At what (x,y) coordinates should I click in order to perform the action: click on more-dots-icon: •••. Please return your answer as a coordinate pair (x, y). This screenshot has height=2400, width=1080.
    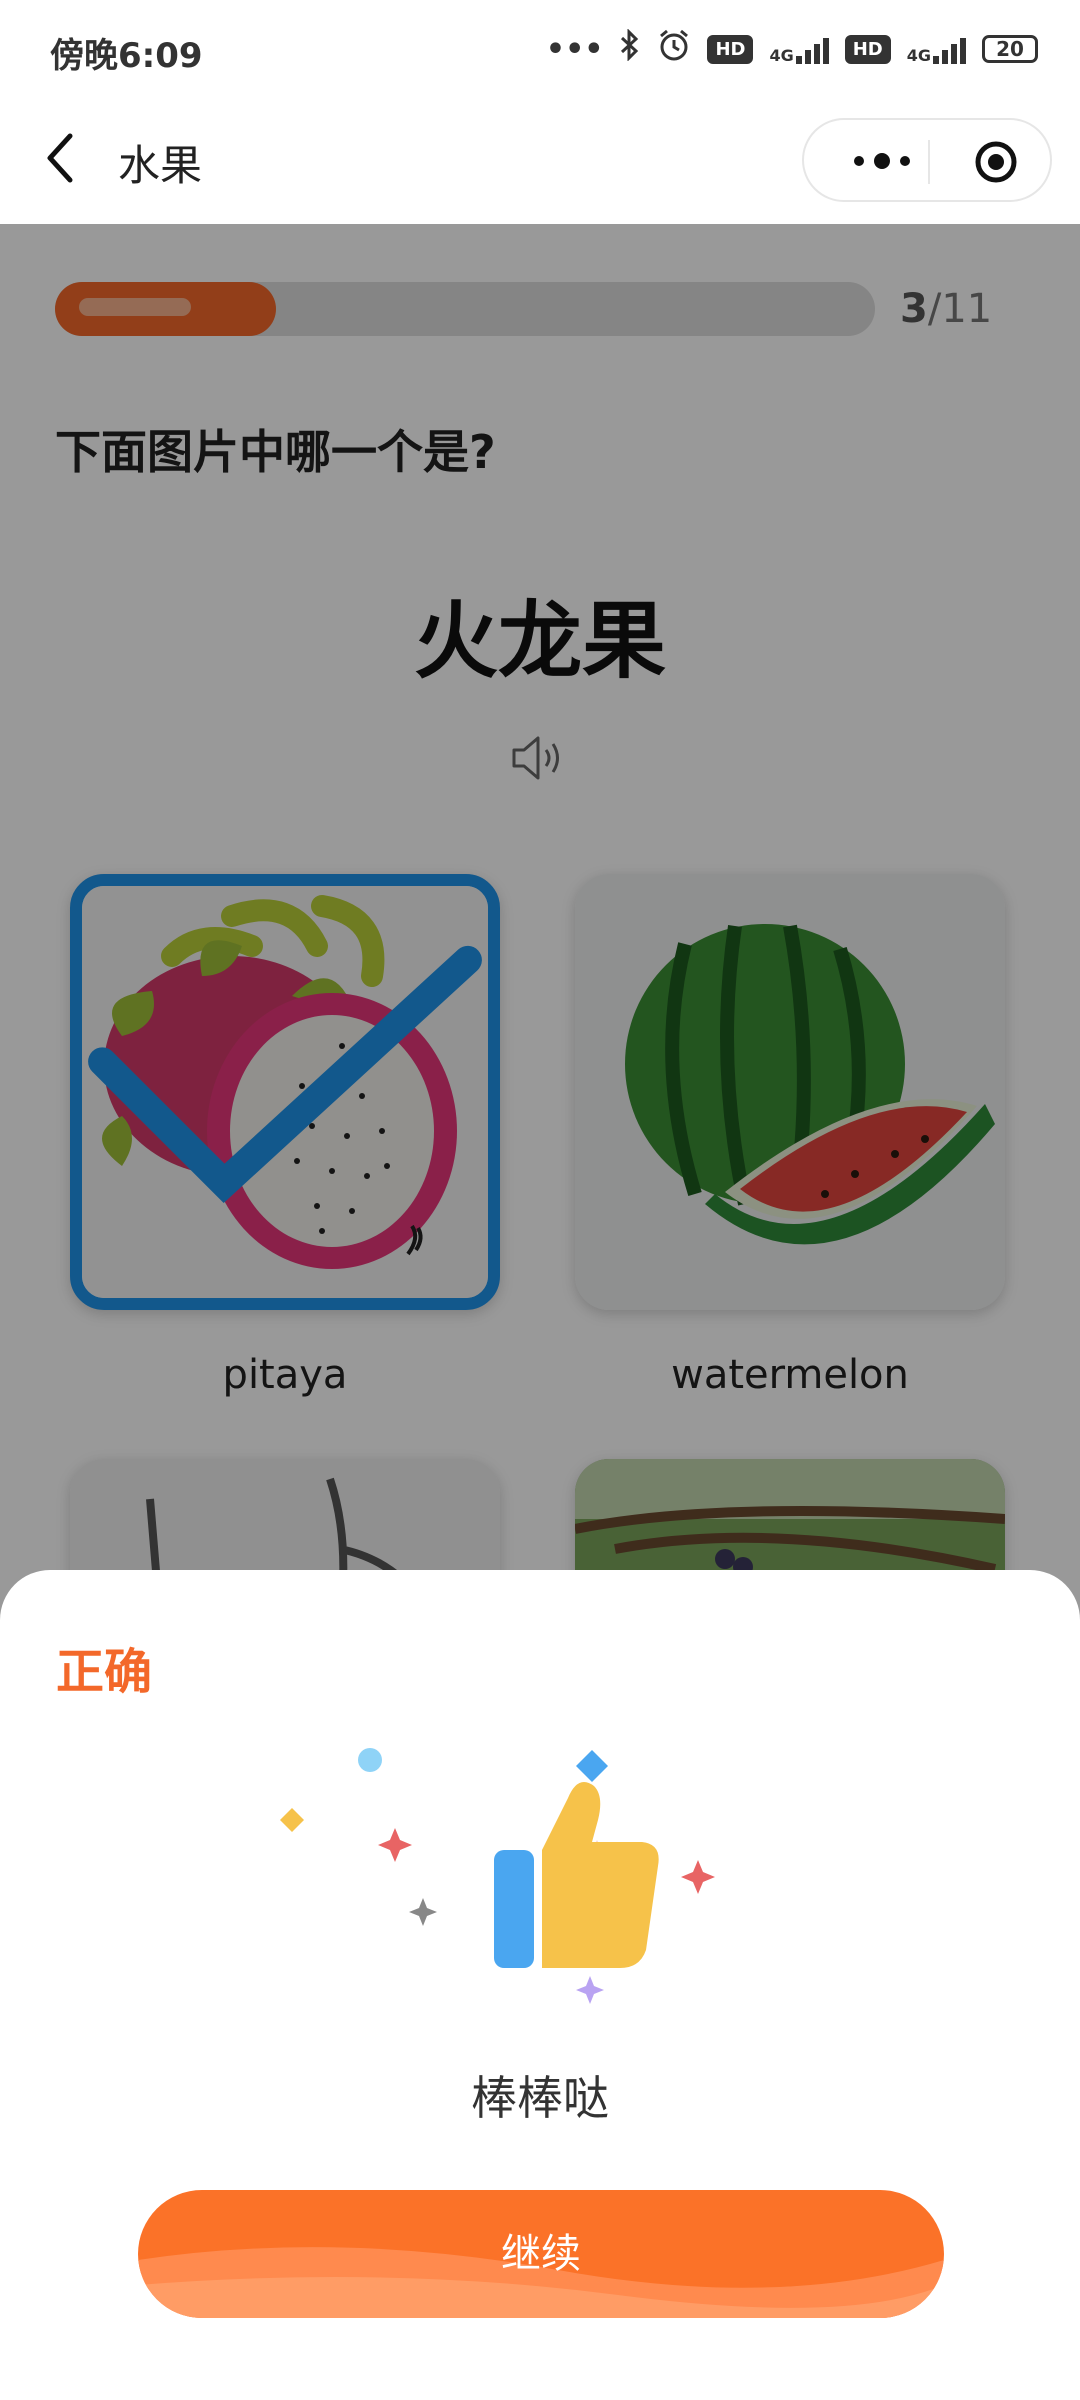
    Looking at the image, I should click on (574, 49).